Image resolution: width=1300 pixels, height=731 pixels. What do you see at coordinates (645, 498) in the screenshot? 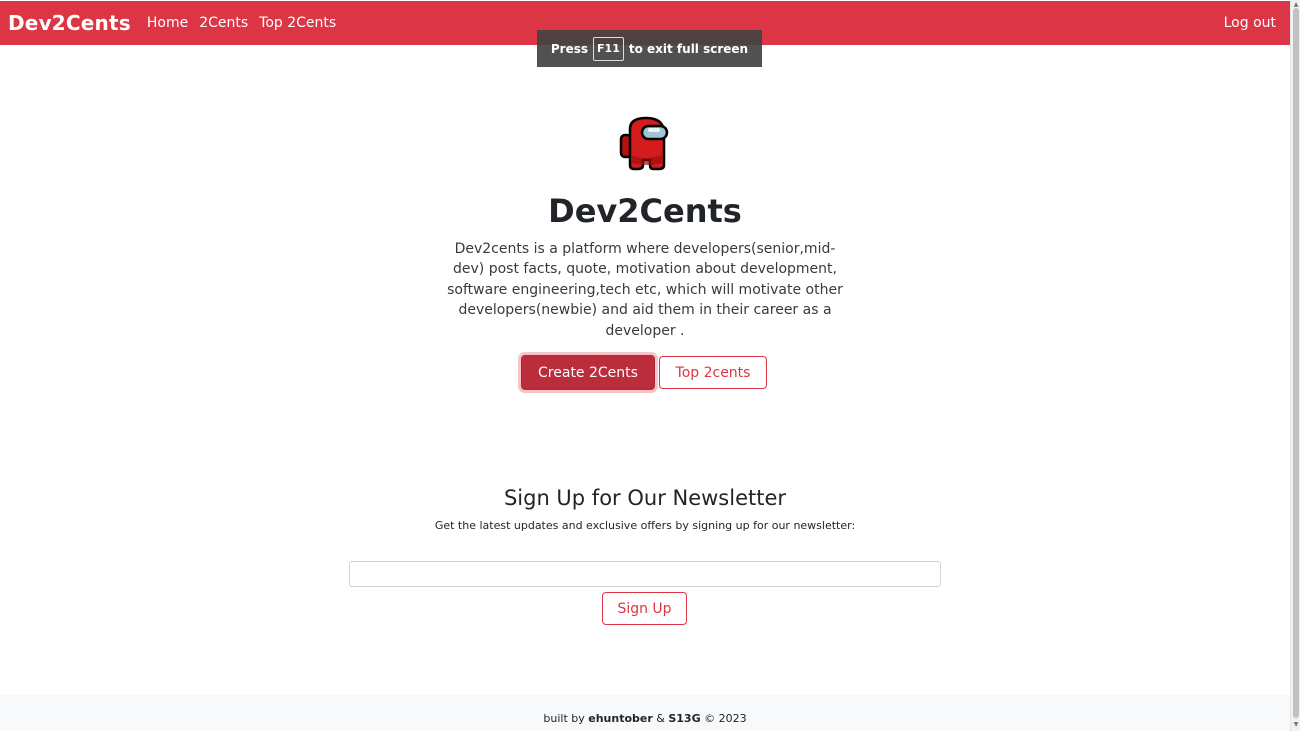
I see `newsletter-title: Sign Up for Our Newsletter` at bounding box center [645, 498].